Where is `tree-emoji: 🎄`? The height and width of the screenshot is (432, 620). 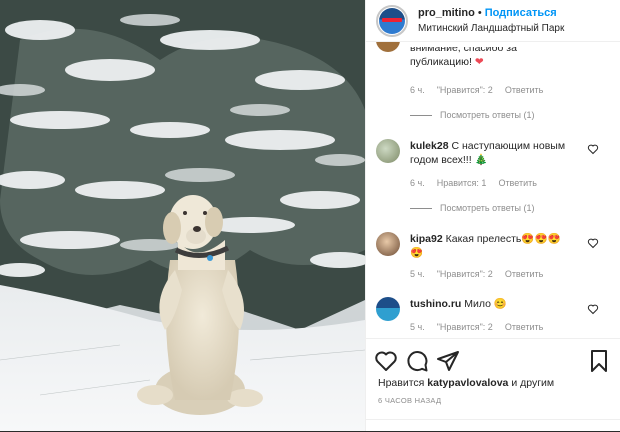 tree-emoji: 🎄 is located at coordinates (481, 160).